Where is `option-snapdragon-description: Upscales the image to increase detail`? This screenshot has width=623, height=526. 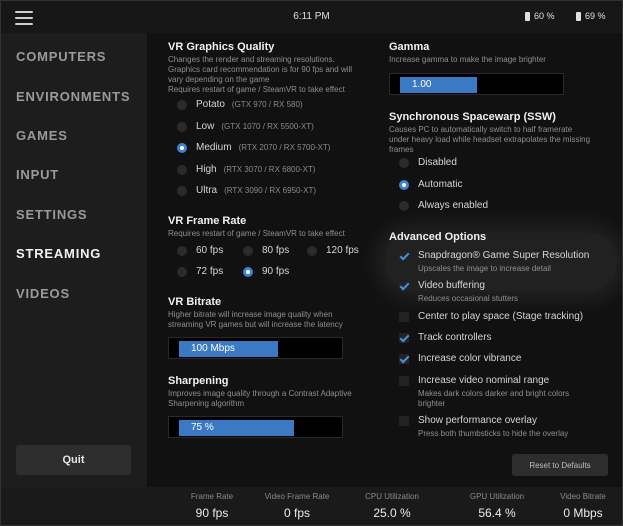
option-snapdragon-description: Upscales the image to increase detail is located at coordinates (484, 268).